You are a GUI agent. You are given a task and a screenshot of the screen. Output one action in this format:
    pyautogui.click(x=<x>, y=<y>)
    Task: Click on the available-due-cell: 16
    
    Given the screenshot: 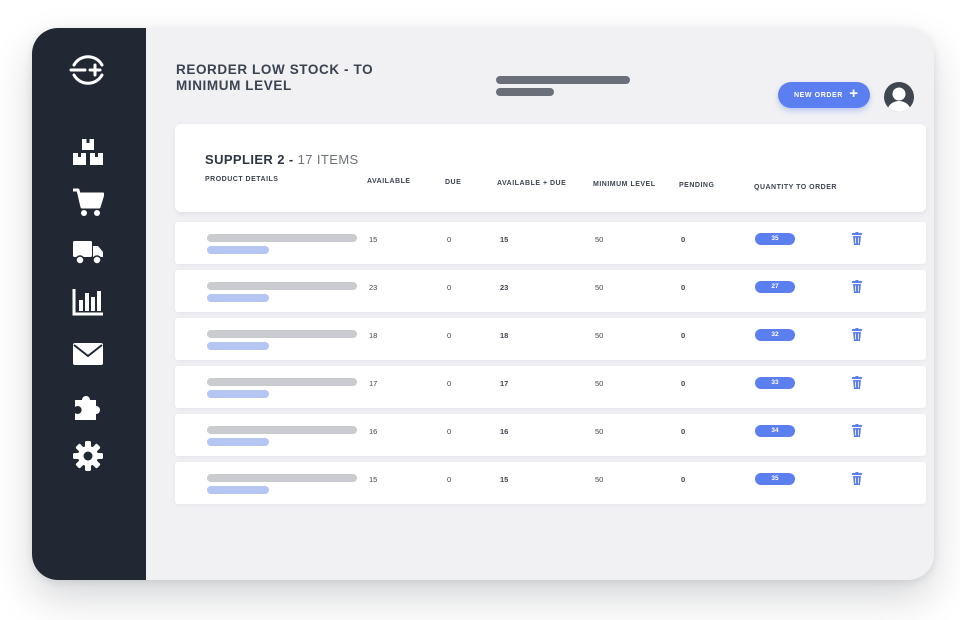 What is the action you would take?
    pyautogui.click(x=504, y=431)
    